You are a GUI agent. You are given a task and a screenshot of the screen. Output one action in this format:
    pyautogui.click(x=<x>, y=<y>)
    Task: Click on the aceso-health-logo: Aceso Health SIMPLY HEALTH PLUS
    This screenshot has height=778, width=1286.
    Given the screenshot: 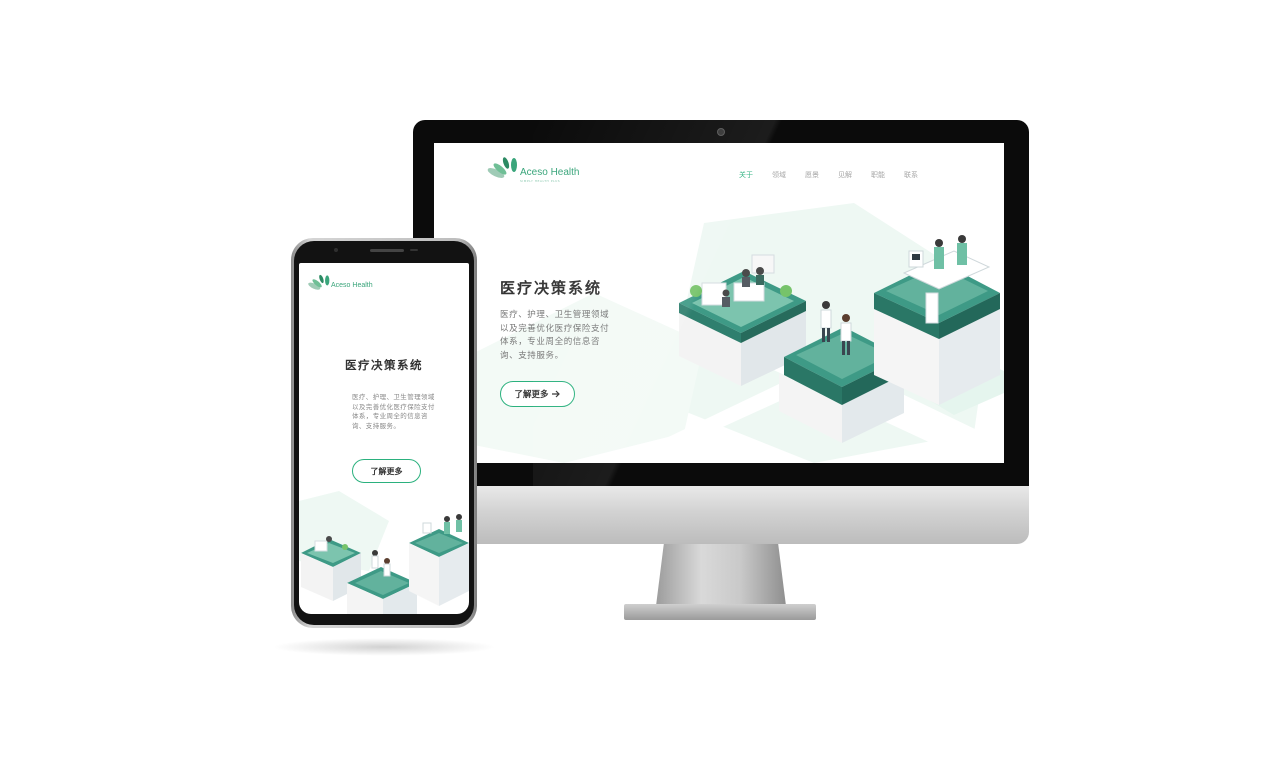 What is the action you would take?
    pyautogui.click(x=536, y=171)
    